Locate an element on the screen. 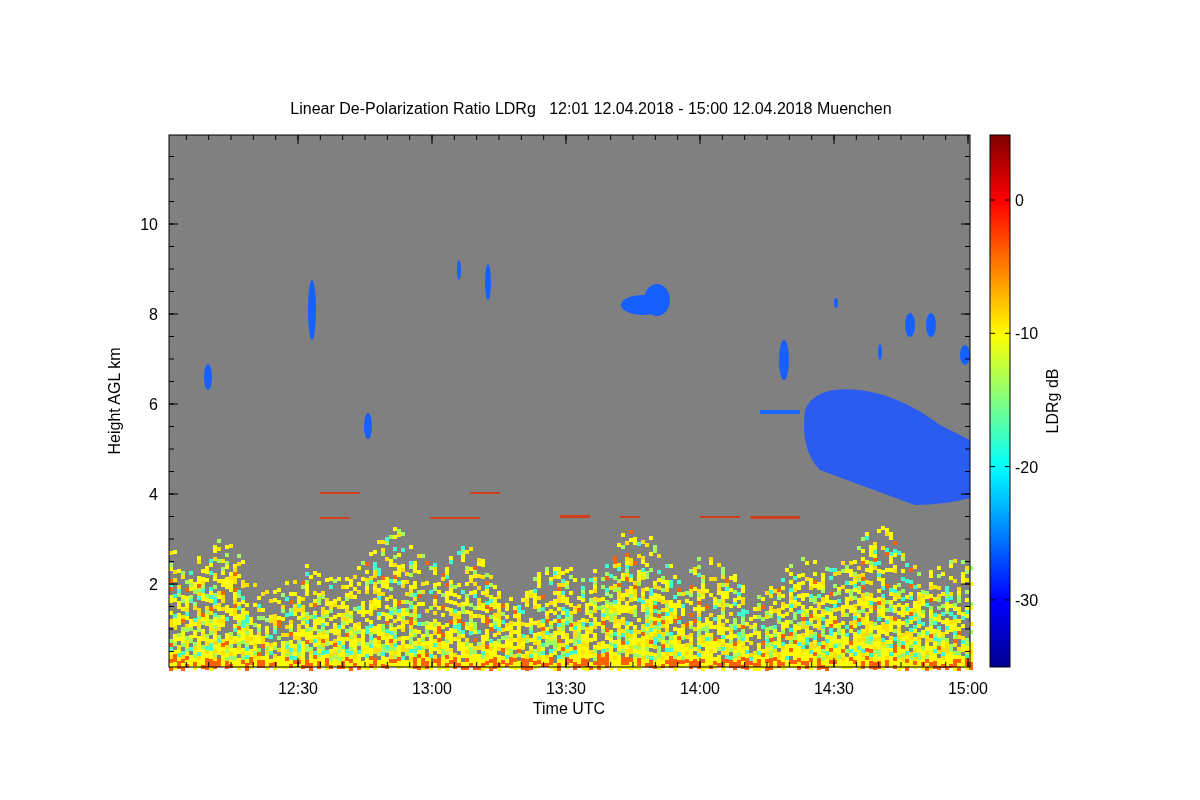 This screenshot has height=800, width=1200. colorbar-tick-label: -30 is located at coordinates (1027, 600).